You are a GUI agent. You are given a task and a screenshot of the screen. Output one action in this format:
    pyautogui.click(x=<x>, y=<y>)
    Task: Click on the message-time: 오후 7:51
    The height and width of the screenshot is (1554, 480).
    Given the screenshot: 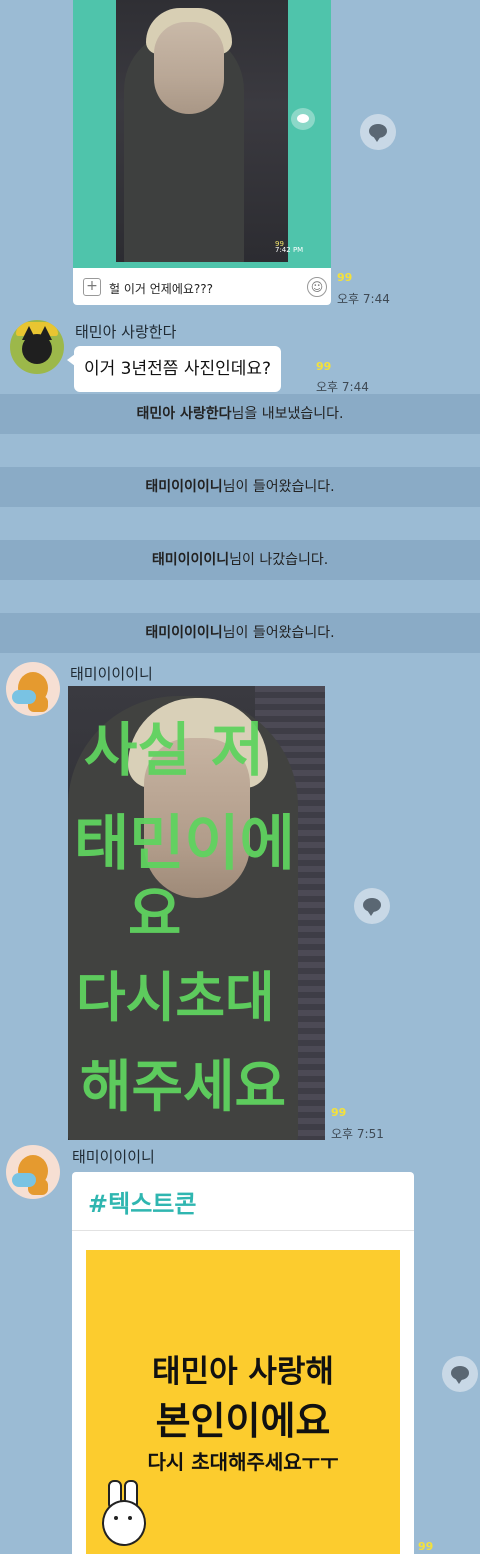 What is the action you would take?
    pyautogui.click(x=357, y=1134)
    